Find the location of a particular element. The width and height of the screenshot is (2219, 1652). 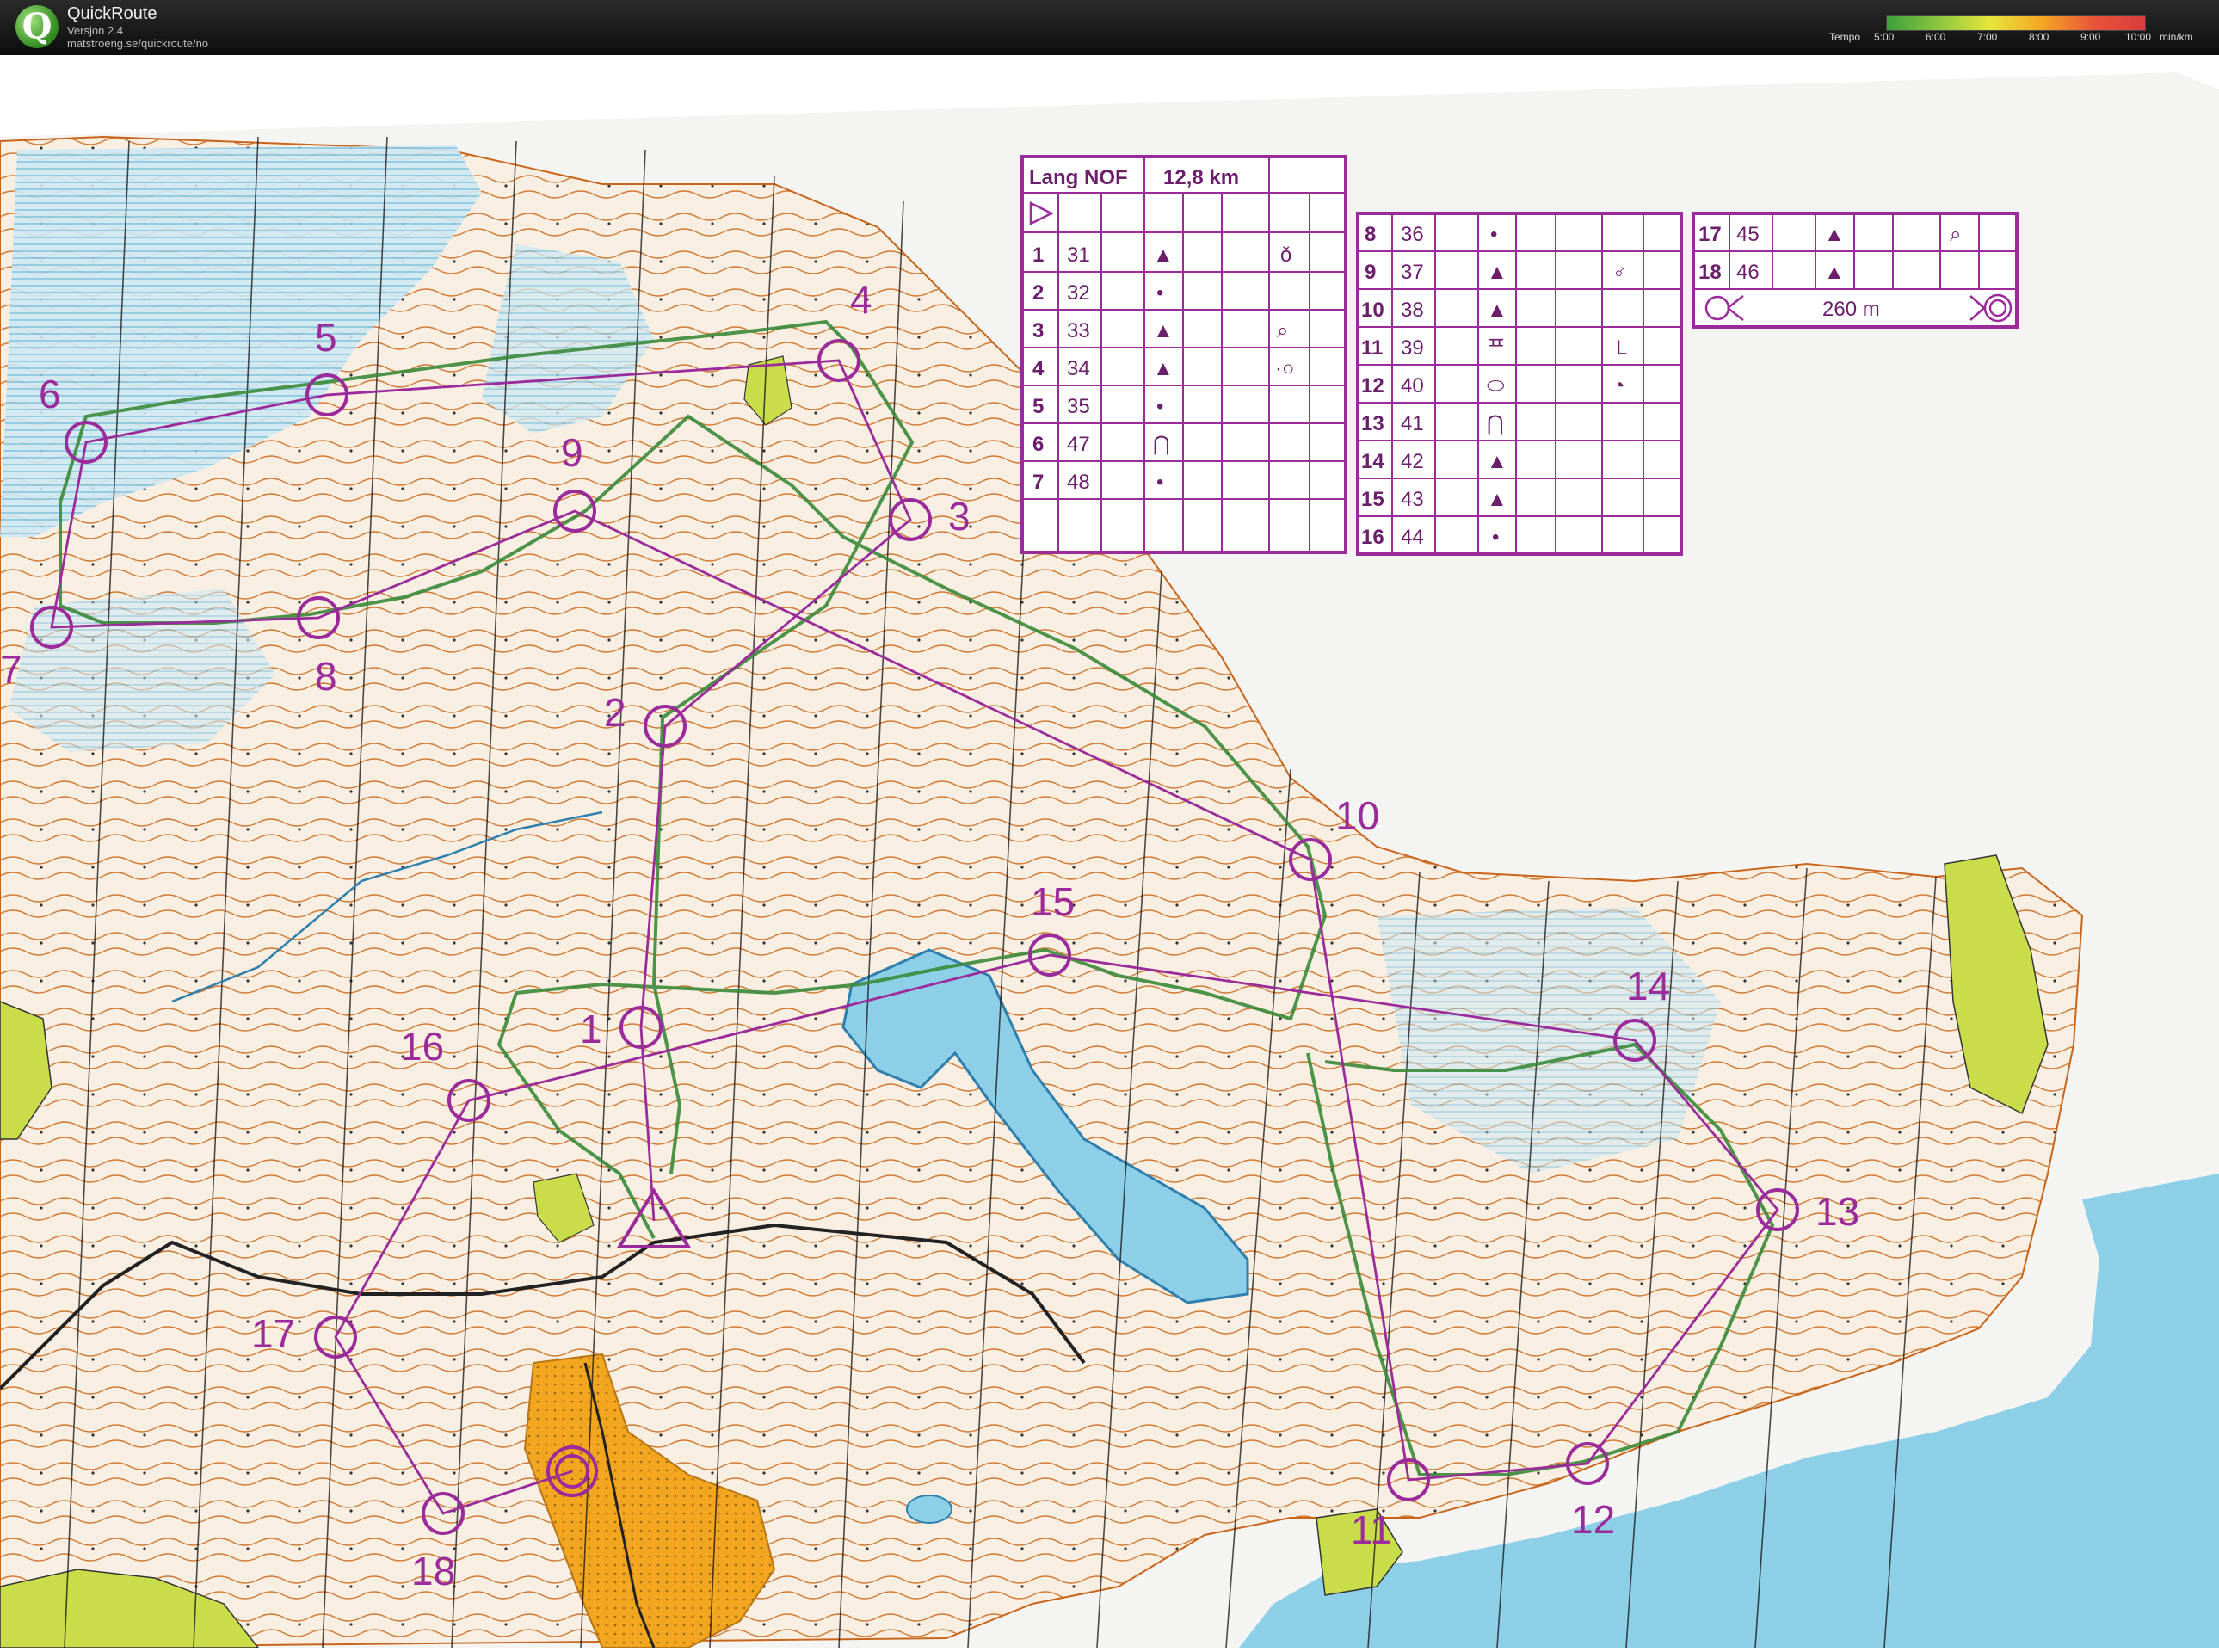

control-seq: 5 is located at coordinates (1038, 406).